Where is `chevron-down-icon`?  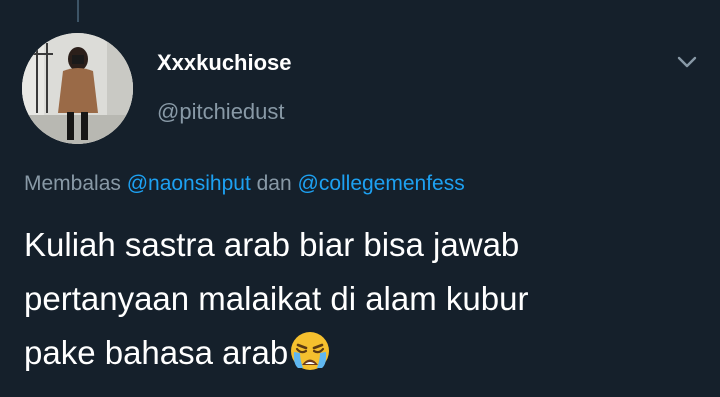
chevron-down-icon is located at coordinates (687, 62).